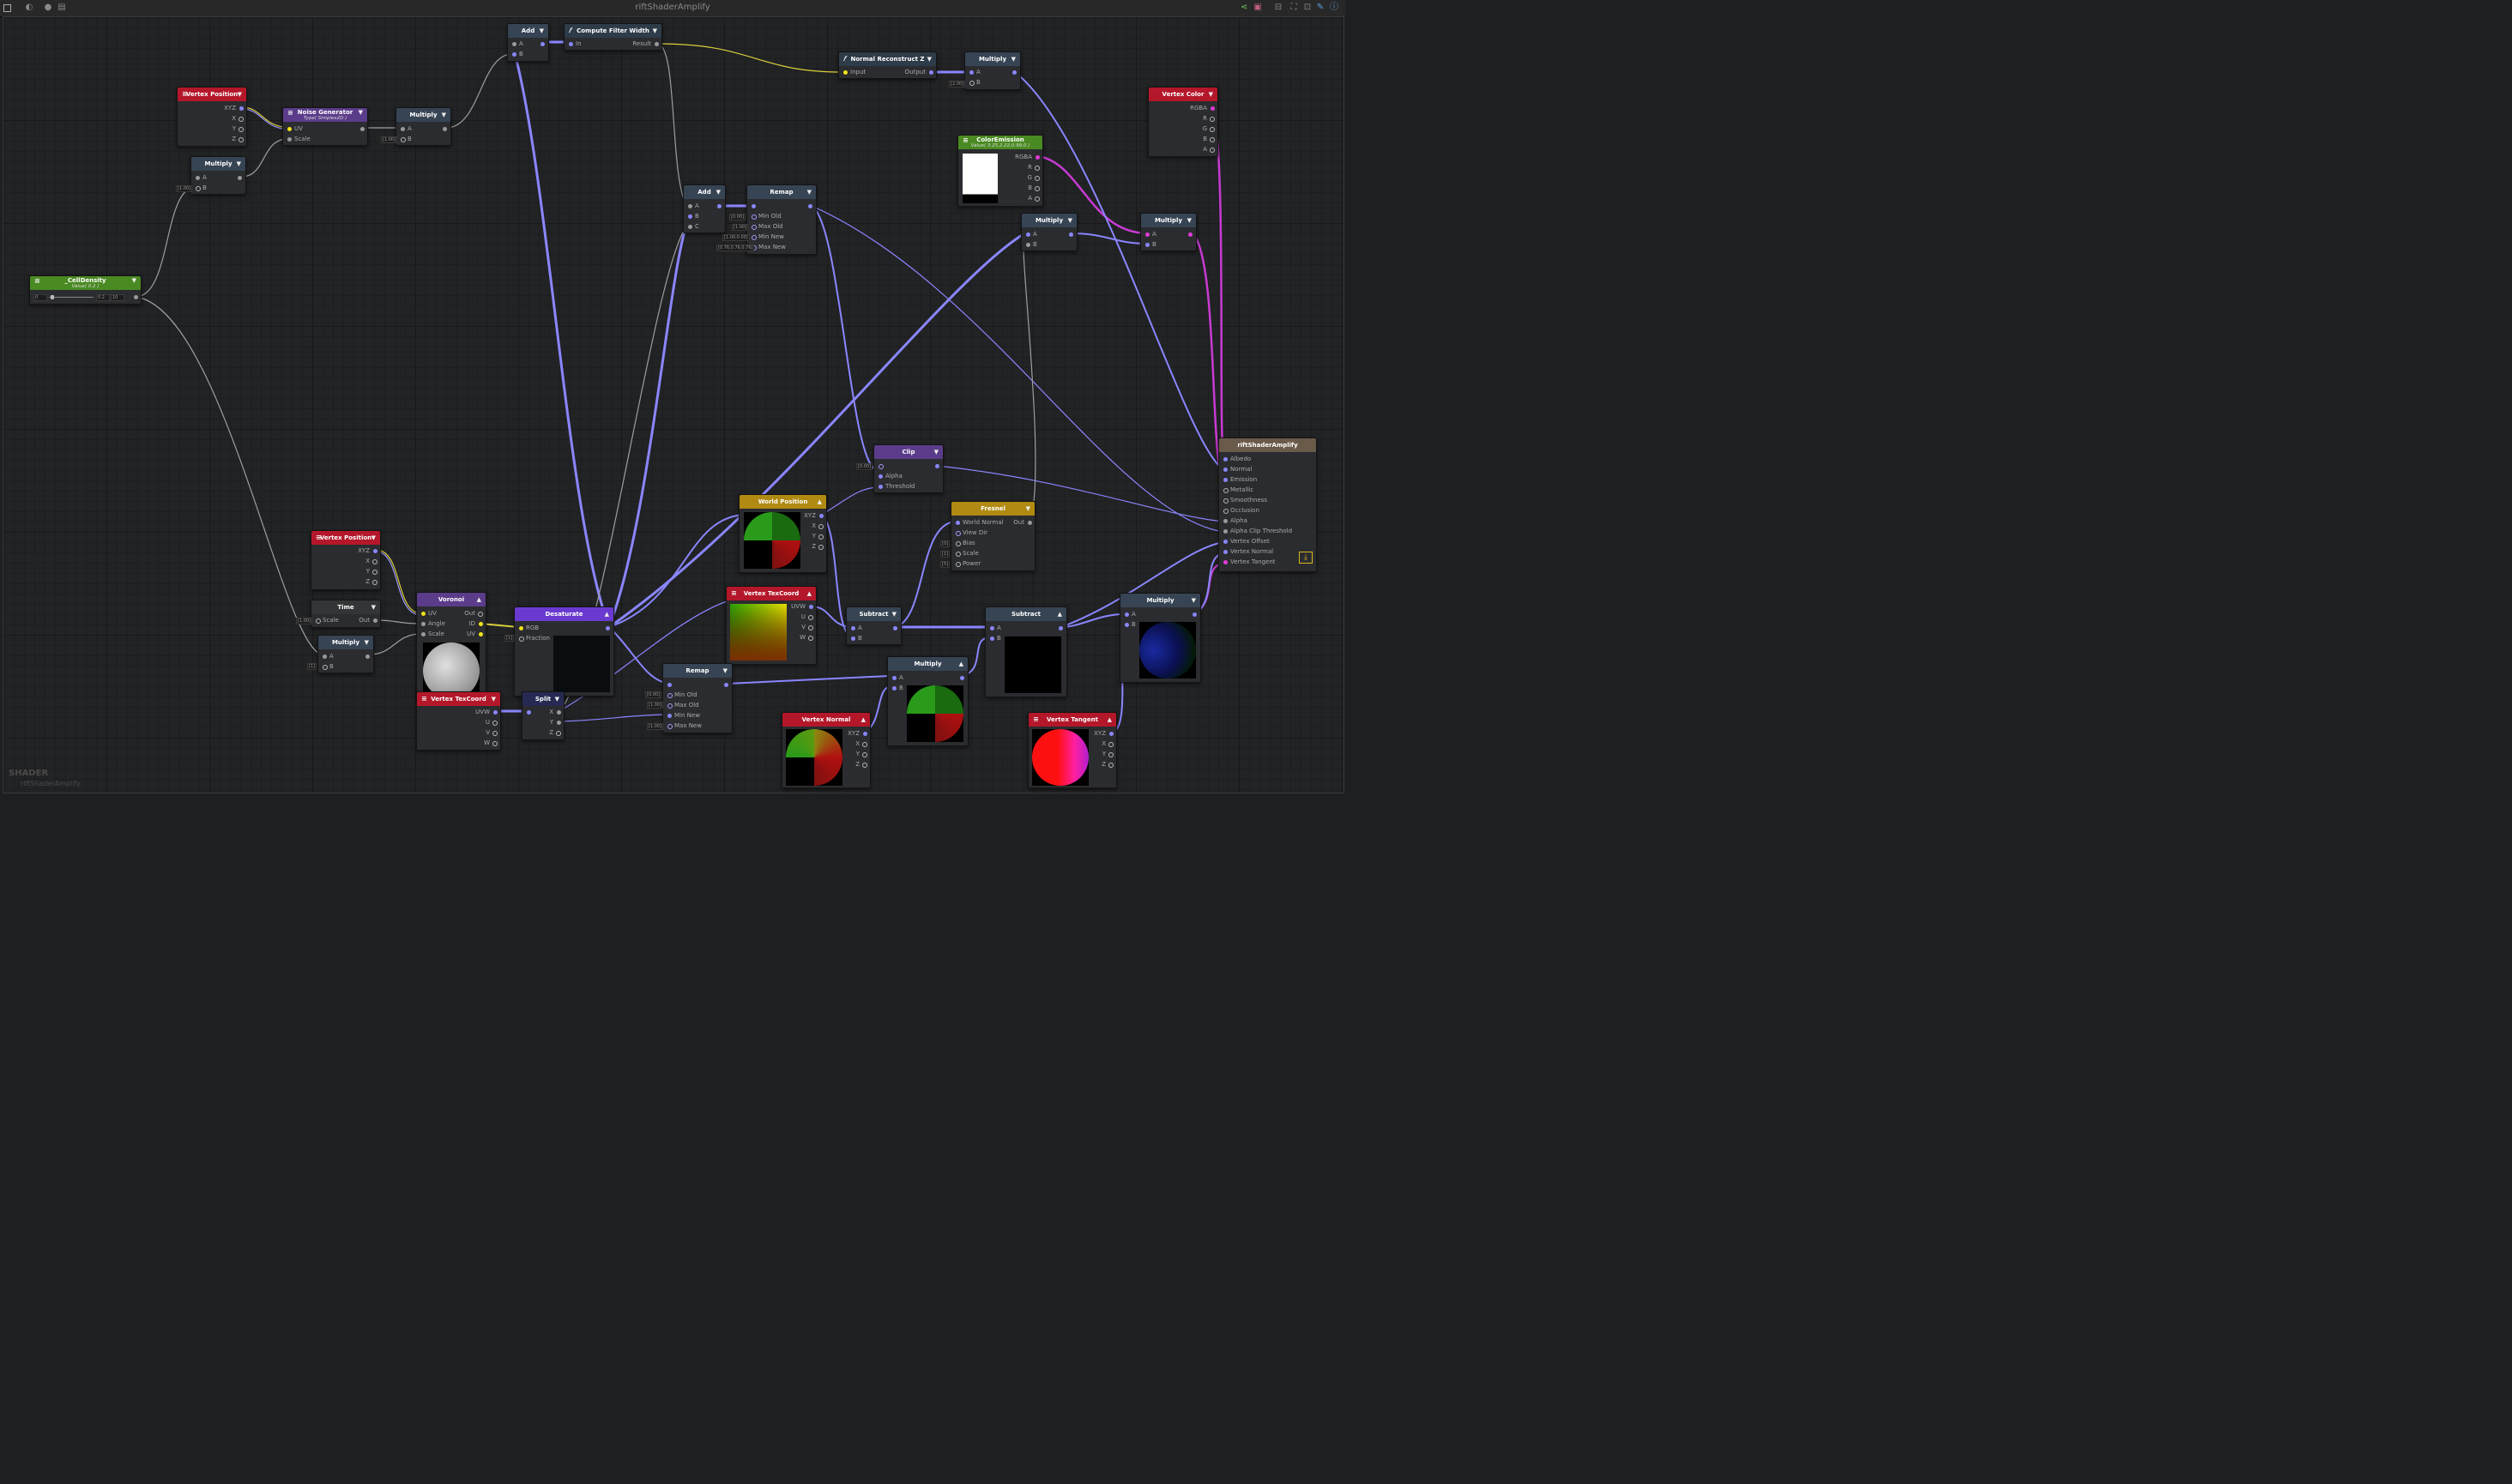 Image resolution: width=2512 pixels, height=1484 pixels. What do you see at coordinates (771, 593) in the screenshot?
I see `node-header: ≡ Vertex TexCoord ▲` at bounding box center [771, 593].